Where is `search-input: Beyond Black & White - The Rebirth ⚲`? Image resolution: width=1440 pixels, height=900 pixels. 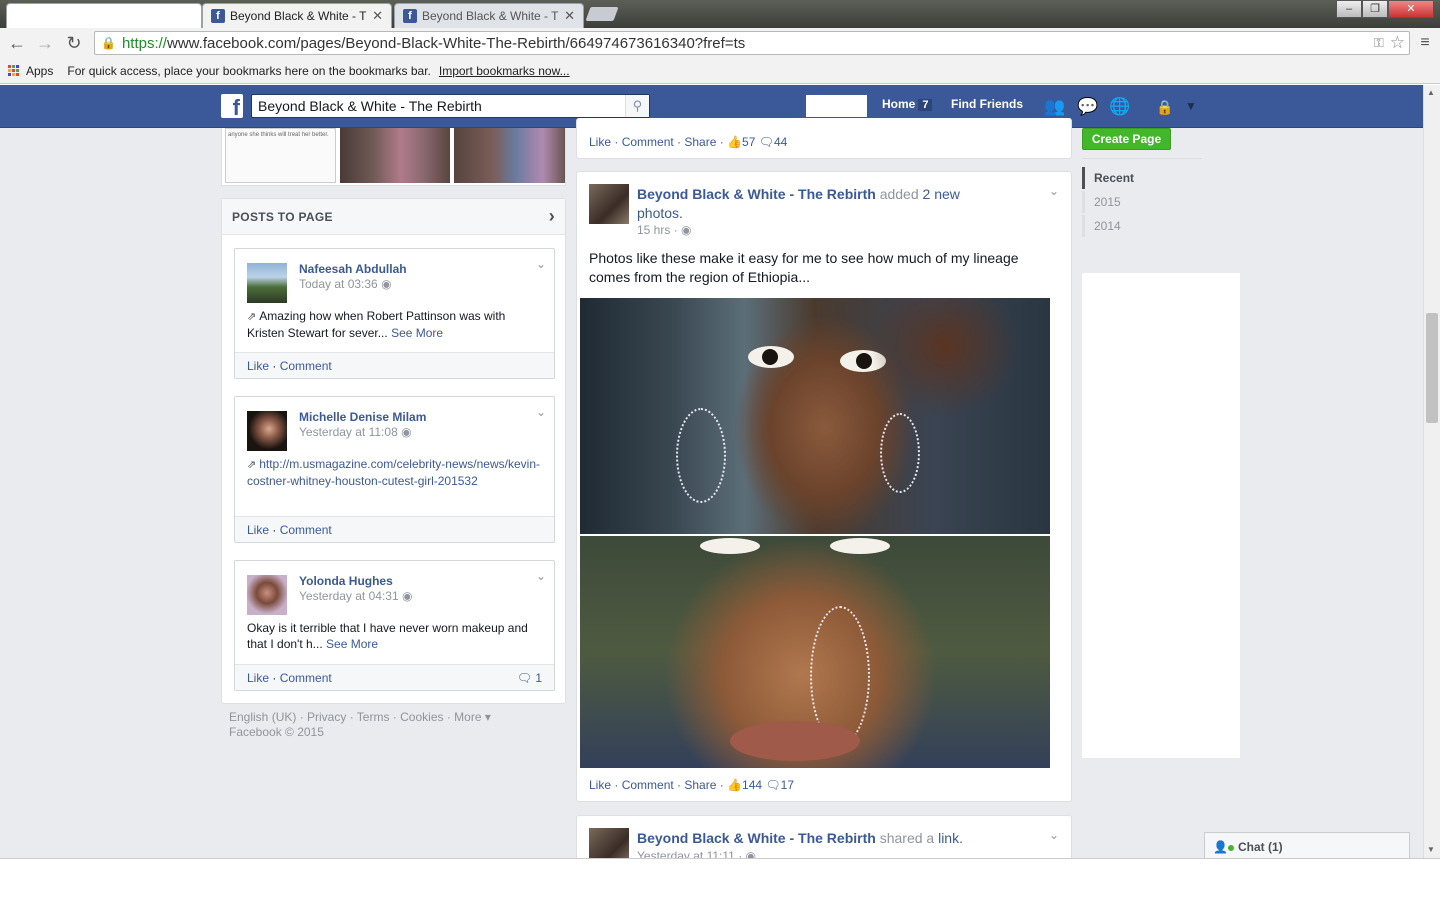
search-input: Beyond Black & White - The Rebirth ⚲ is located at coordinates (450, 106).